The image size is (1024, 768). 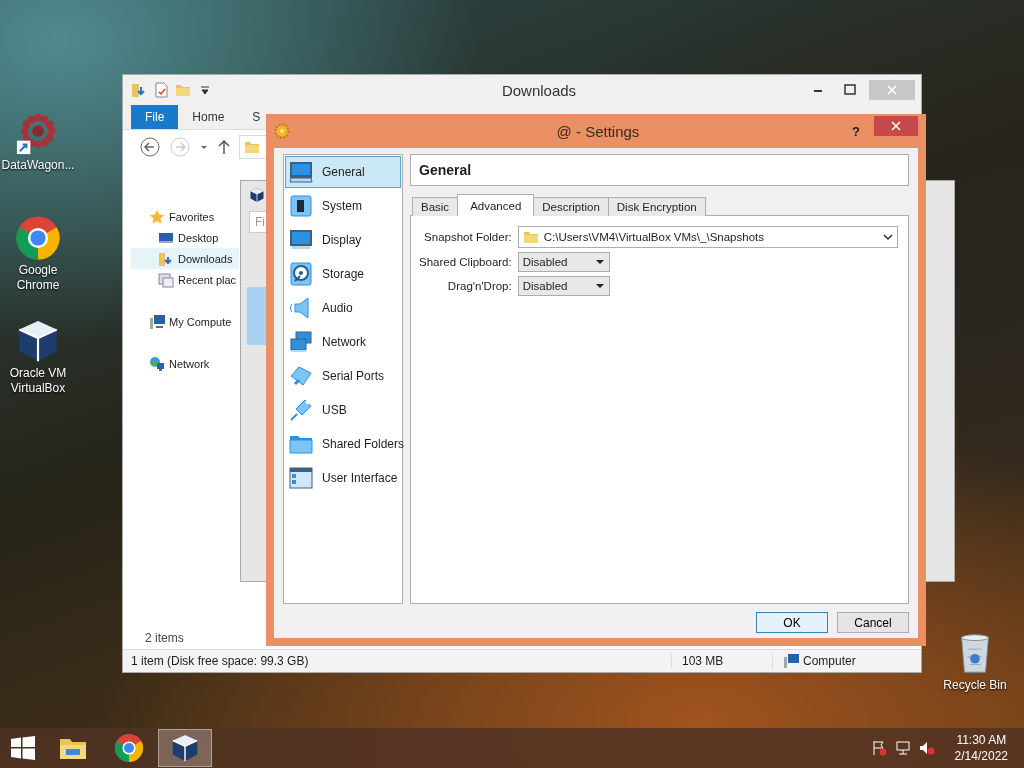 What do you see at coordinates (878, 748) in the screenshot?
I see `flag-icon` at bounding box center [878, 748].